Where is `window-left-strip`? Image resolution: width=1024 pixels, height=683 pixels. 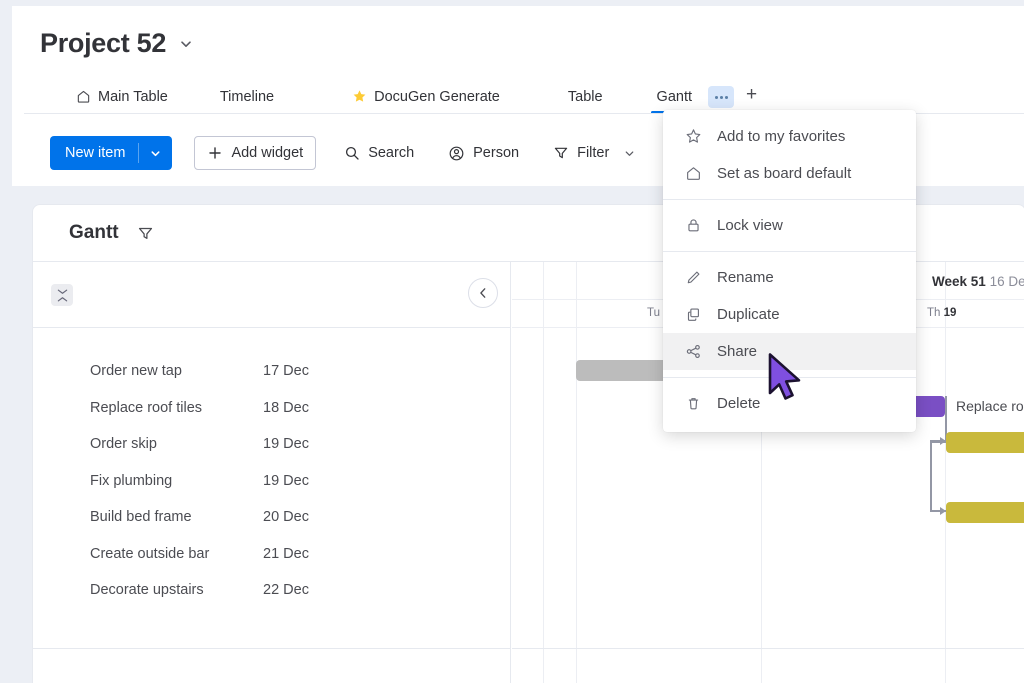 window-left-strip is located at coordinates (6, 341).